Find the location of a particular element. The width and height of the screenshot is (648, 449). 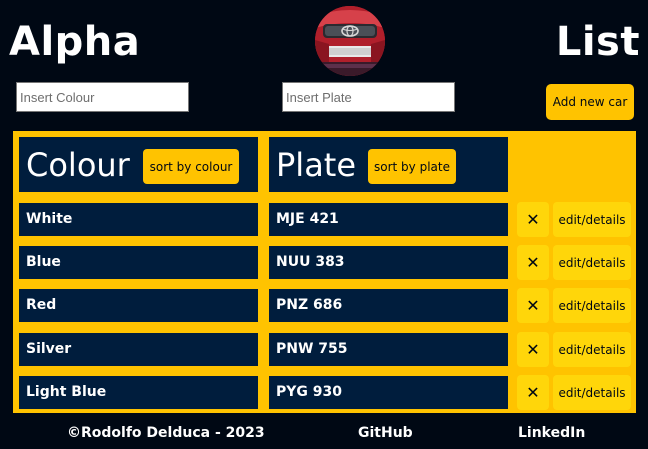

plate-header-cell: Plate sort by plate is located at coordinates (388, 164).